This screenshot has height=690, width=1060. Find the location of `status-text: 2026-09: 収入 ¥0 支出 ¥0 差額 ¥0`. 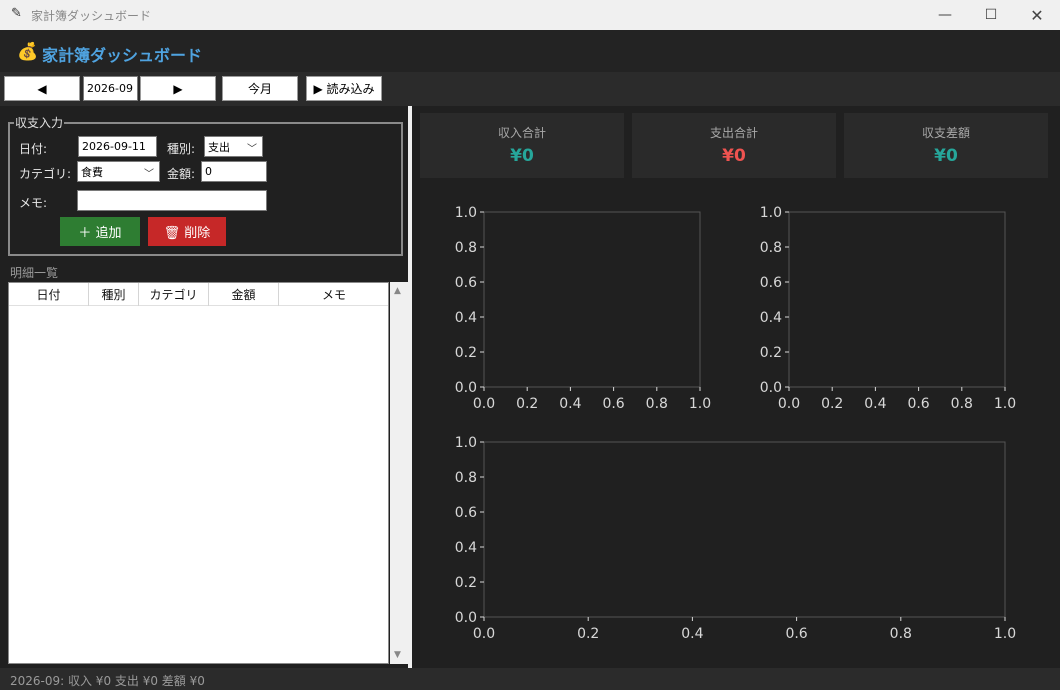

status-text: 2026-09: 収入 ¥0 支出 ¥0 差額 ¥0 is located at coordinates (107, 681).